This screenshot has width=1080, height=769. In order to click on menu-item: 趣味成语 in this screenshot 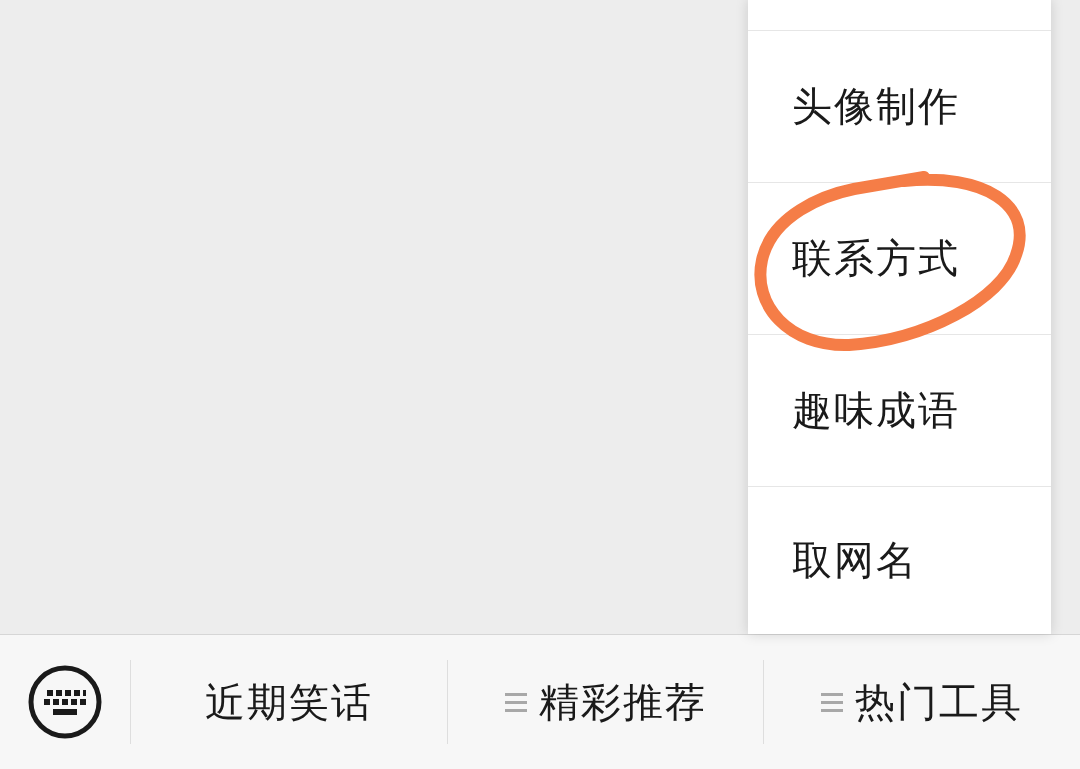, I will do `click(899, 411)`.